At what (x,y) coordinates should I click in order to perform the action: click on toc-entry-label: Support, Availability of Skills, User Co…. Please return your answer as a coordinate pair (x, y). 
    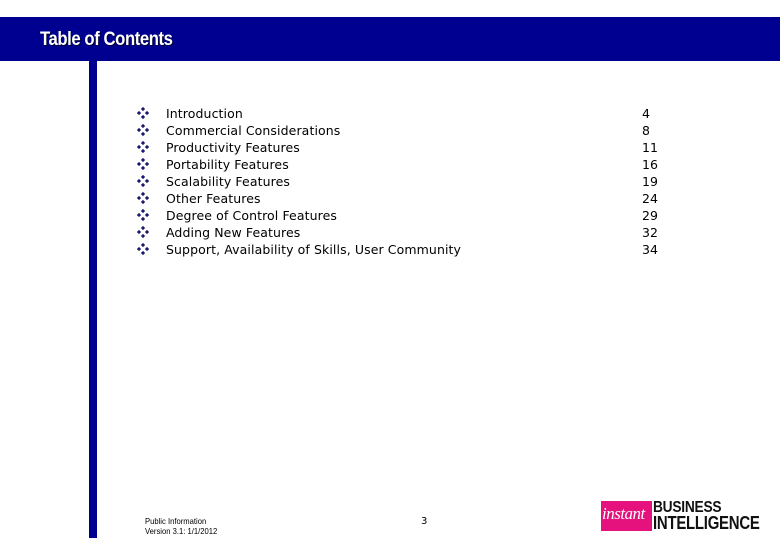
    Looking at the image, I should click on (314, 249).